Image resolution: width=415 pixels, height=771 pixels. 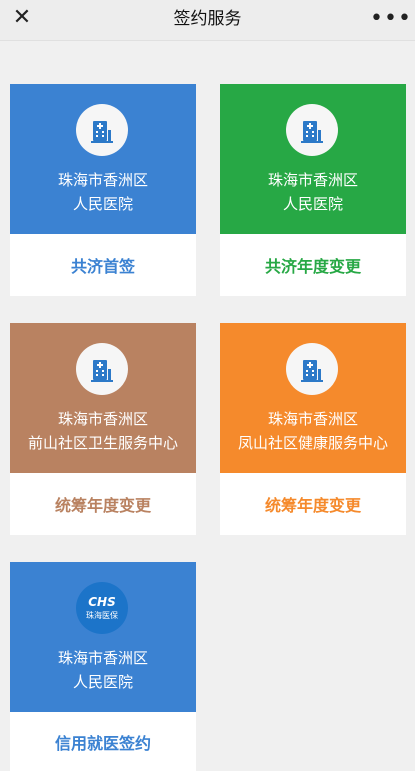 I want to click on hospital-name: 珠海市香洲区 凤山社区健康服务中心, so click(x=313, y=431).